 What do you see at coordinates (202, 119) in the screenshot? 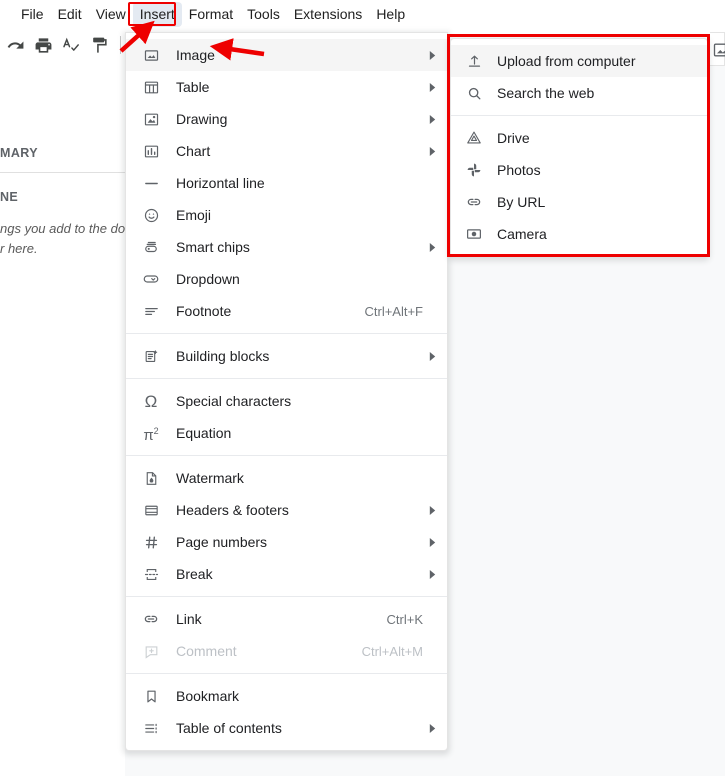
I see `menu-item-label: Drawing` at bounding box center [202, 119].